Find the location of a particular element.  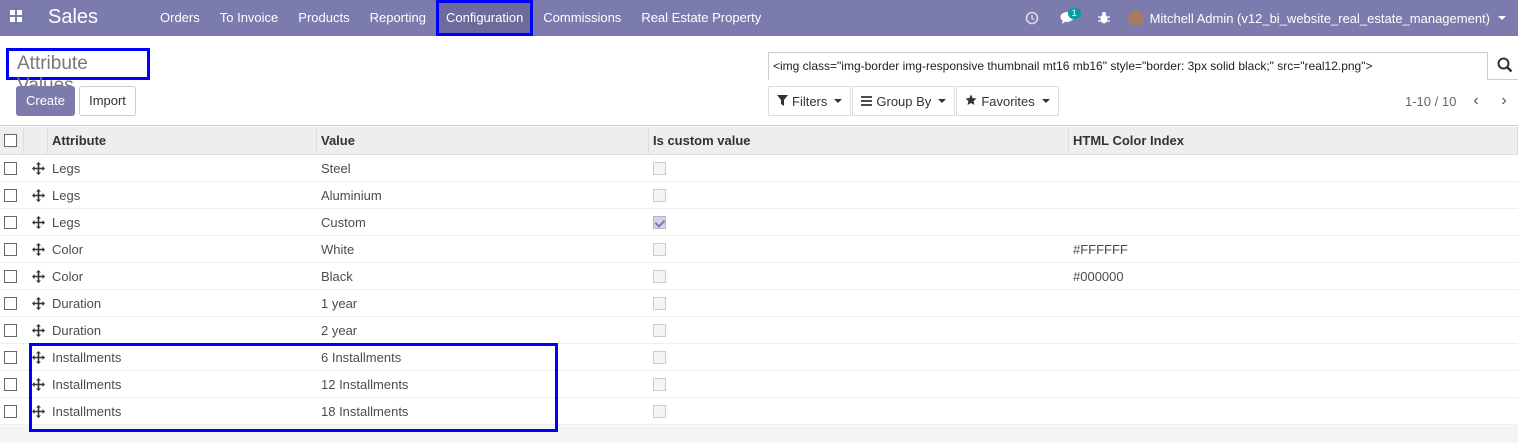

cell-html-color: #FFFFFF is located at coordinates (1100, 249).